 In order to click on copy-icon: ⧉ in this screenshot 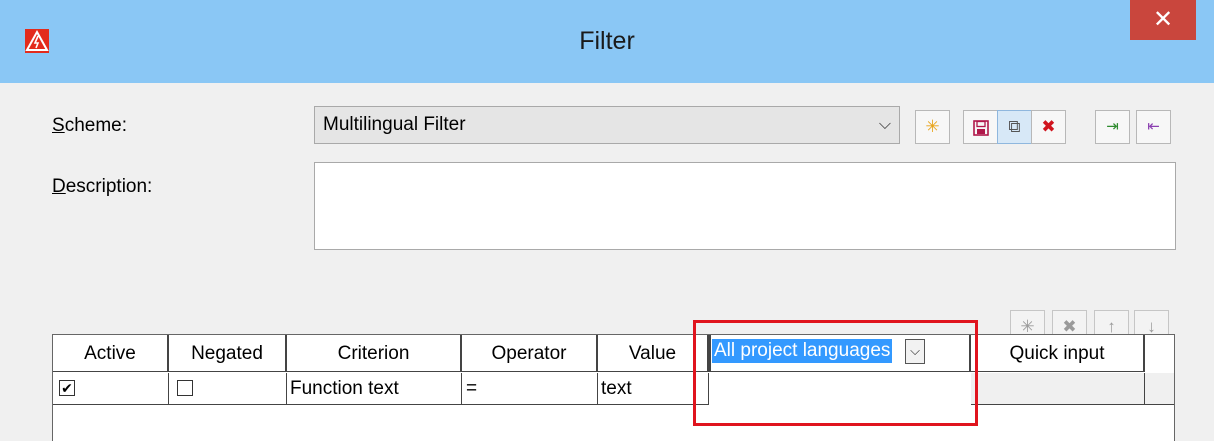, I will do `click(1014, 126)`.